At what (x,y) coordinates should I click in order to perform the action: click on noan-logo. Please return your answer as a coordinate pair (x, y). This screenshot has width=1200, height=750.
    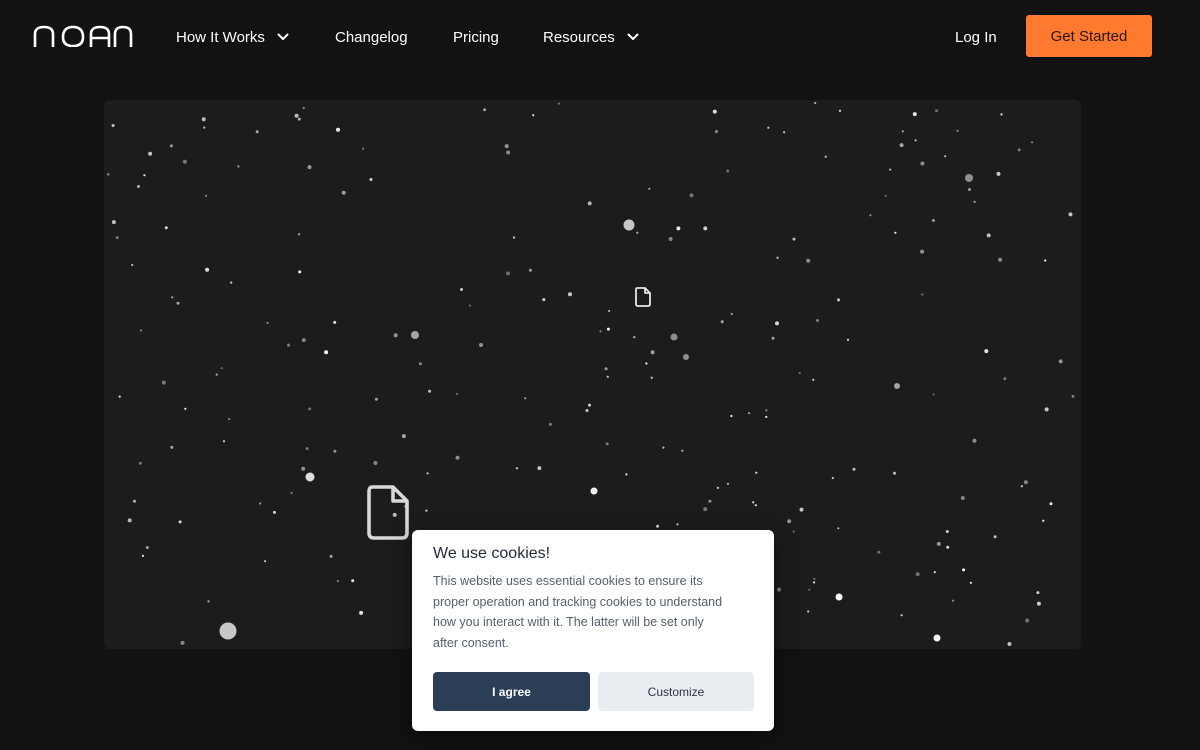
    Looking at the image, I should click on (83, 36).